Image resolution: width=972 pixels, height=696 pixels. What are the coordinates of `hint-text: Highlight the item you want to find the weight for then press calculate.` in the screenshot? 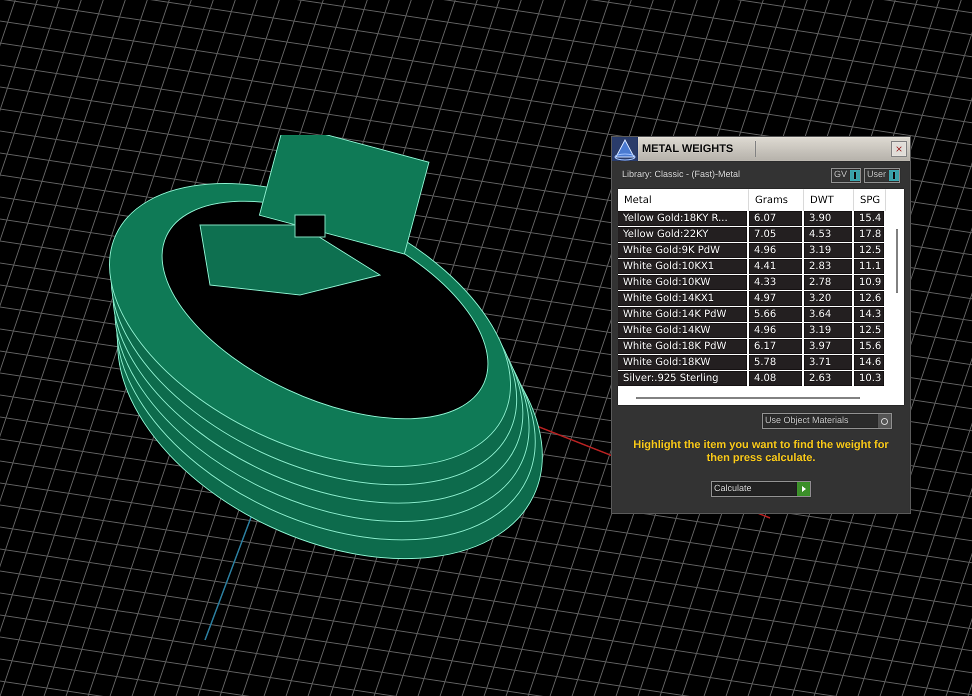 It's located at (761, 452).